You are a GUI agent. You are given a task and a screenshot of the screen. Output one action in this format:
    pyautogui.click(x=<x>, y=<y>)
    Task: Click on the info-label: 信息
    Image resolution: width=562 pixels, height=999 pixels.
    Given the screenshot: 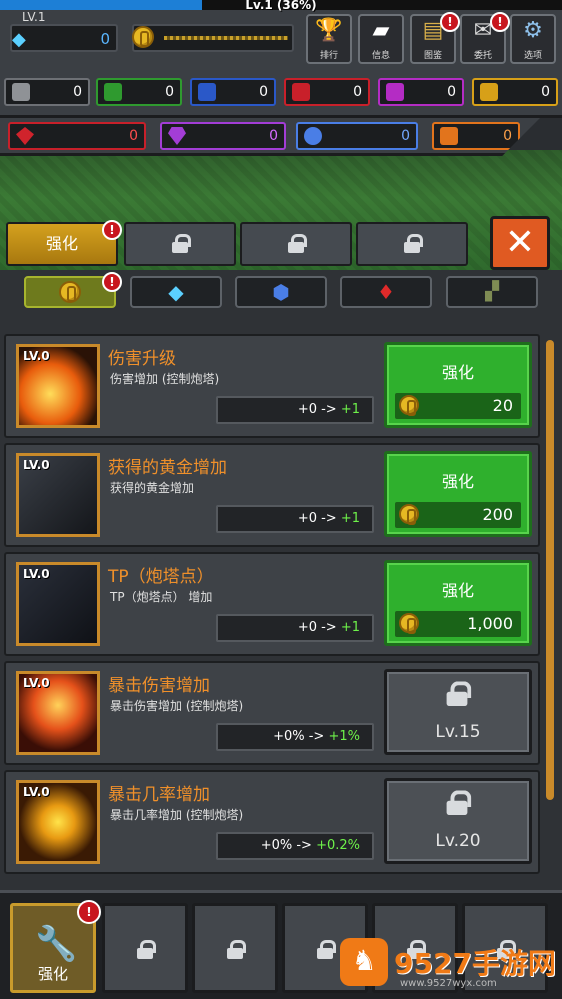 What is the action you would take?
    pyautogui.click(x=380, y=56)
    